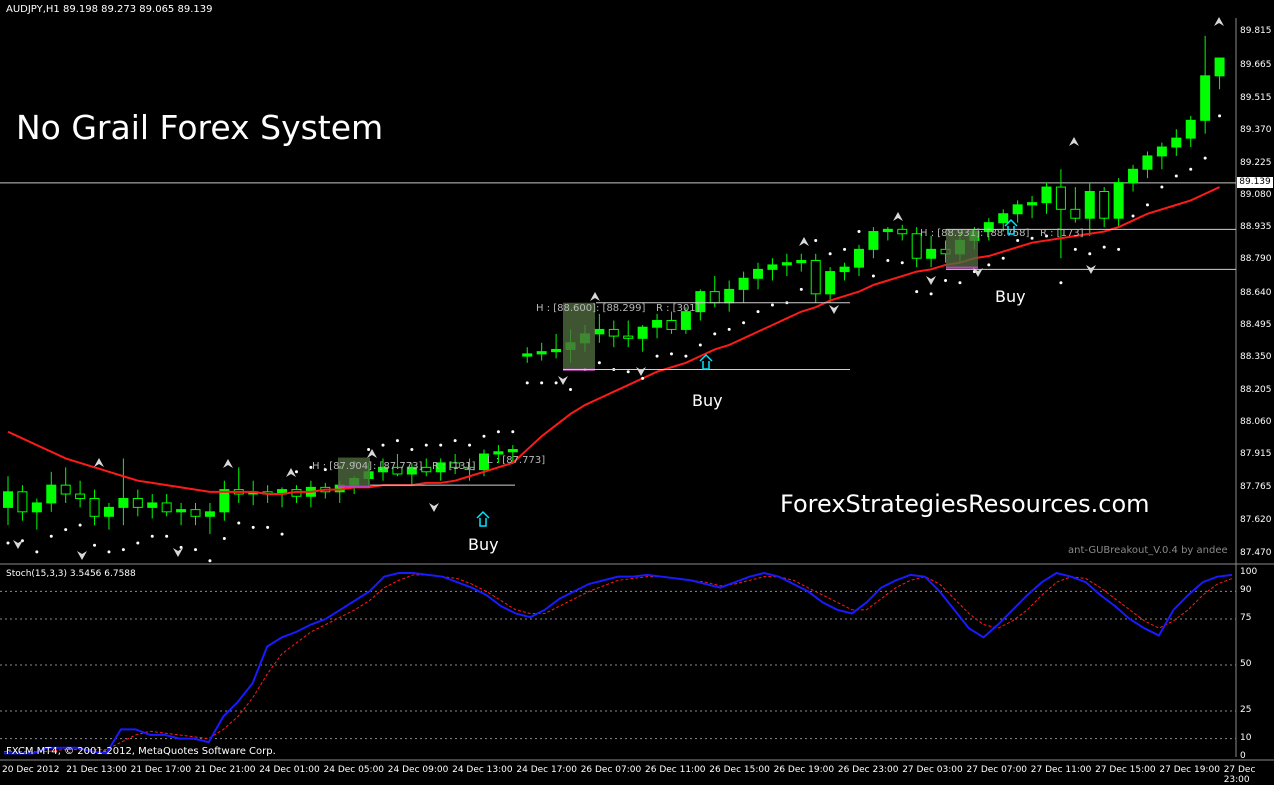 The width and height of the screenshot is (1274, 785). Describe the element at coordinates (342, 466) in the screenshot. I see `breakout-high-label: H : [87.904]` at that location.